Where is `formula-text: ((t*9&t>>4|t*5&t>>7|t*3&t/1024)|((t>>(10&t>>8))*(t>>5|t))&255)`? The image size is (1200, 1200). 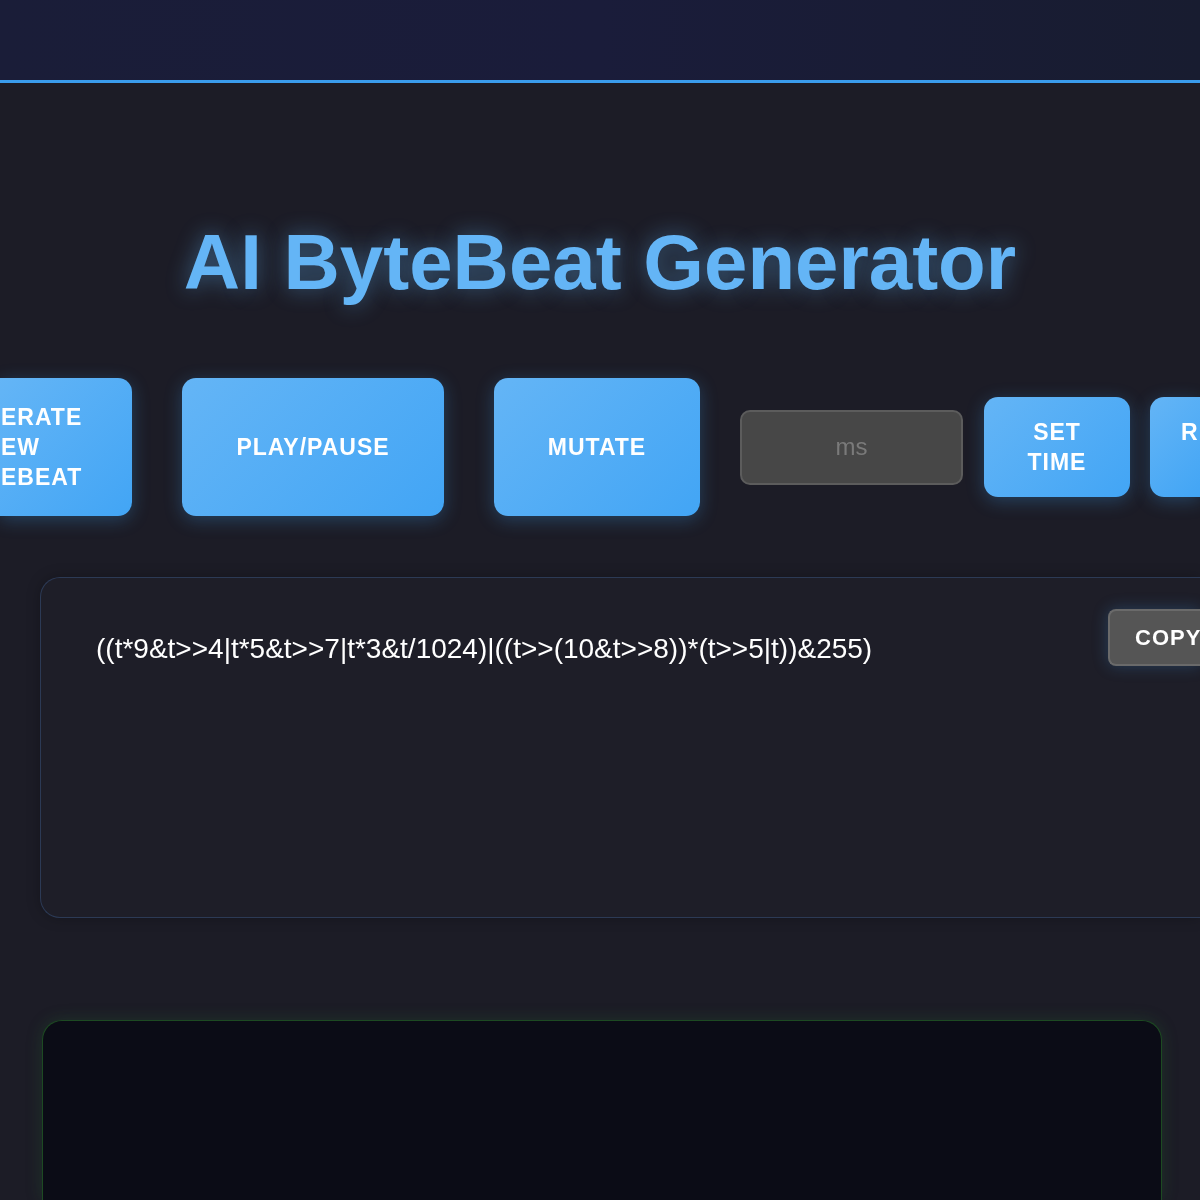
formula-text: ((t*9&t>>4|t*5&t>>7|t*3&t/1024)|((t>>(10&t>>8))*(t>>5|t))&255) is located at coordinates (484, 649).